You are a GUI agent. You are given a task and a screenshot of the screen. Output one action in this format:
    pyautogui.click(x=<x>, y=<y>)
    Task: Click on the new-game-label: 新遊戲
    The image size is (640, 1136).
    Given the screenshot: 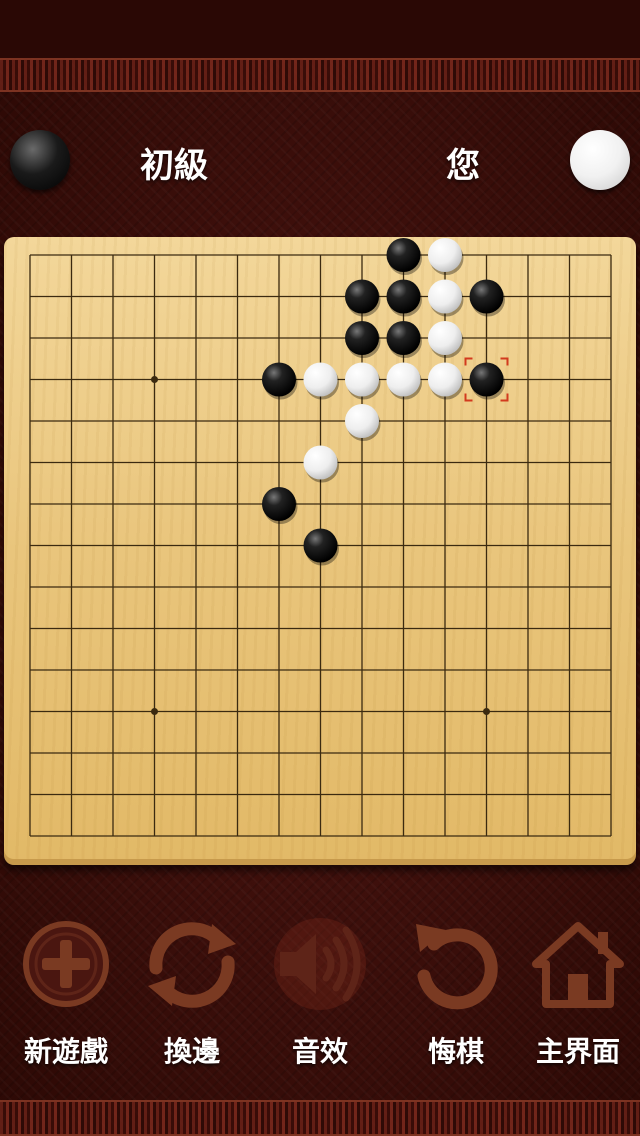 What is the action you would take?
    pyautogui.click(x=65, y=1051)
    